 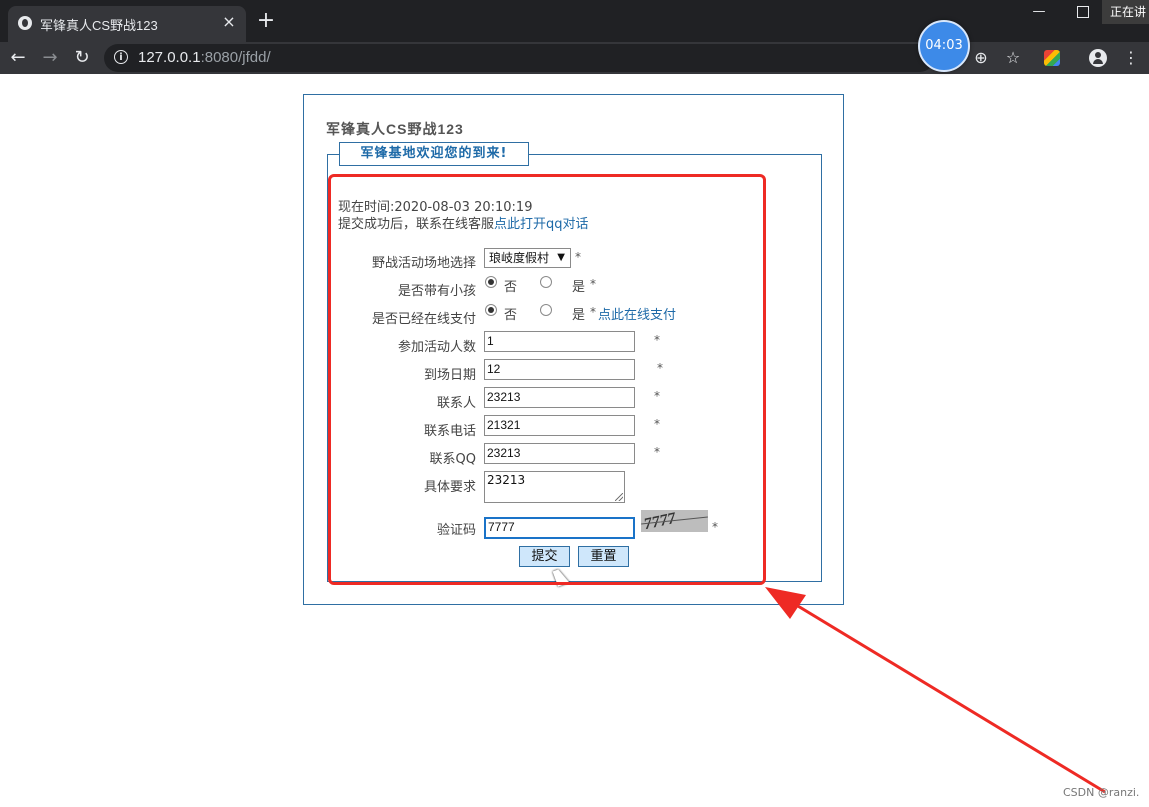 What do you see at coordinates (169, 57) in the screenshot?
I see `url-host: 127.0.0.1` at bounding box center [169, 57].